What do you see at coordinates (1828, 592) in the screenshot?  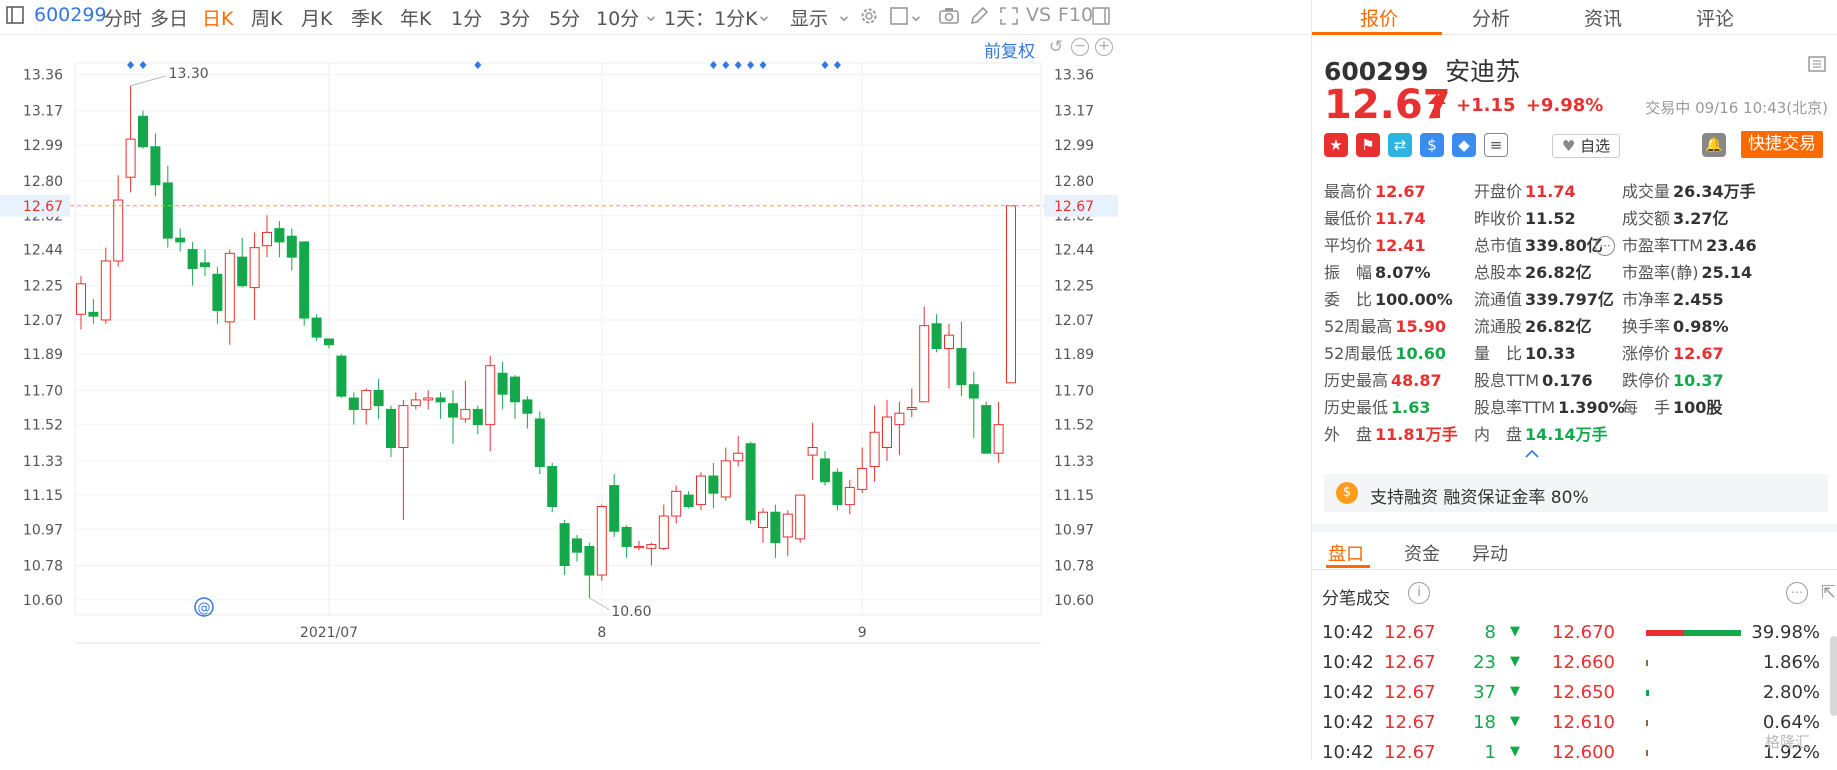 I see `expand-icon: ⇱` at bounding box center [1828, 592].